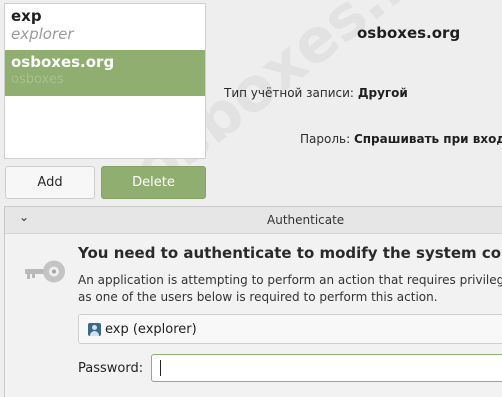  I want to click on password-label: Пароль:, so click(325, 139).